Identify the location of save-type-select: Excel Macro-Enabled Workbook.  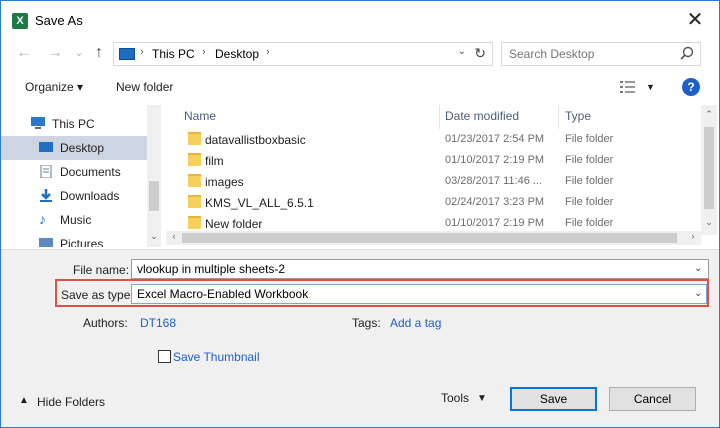
(419, 294).